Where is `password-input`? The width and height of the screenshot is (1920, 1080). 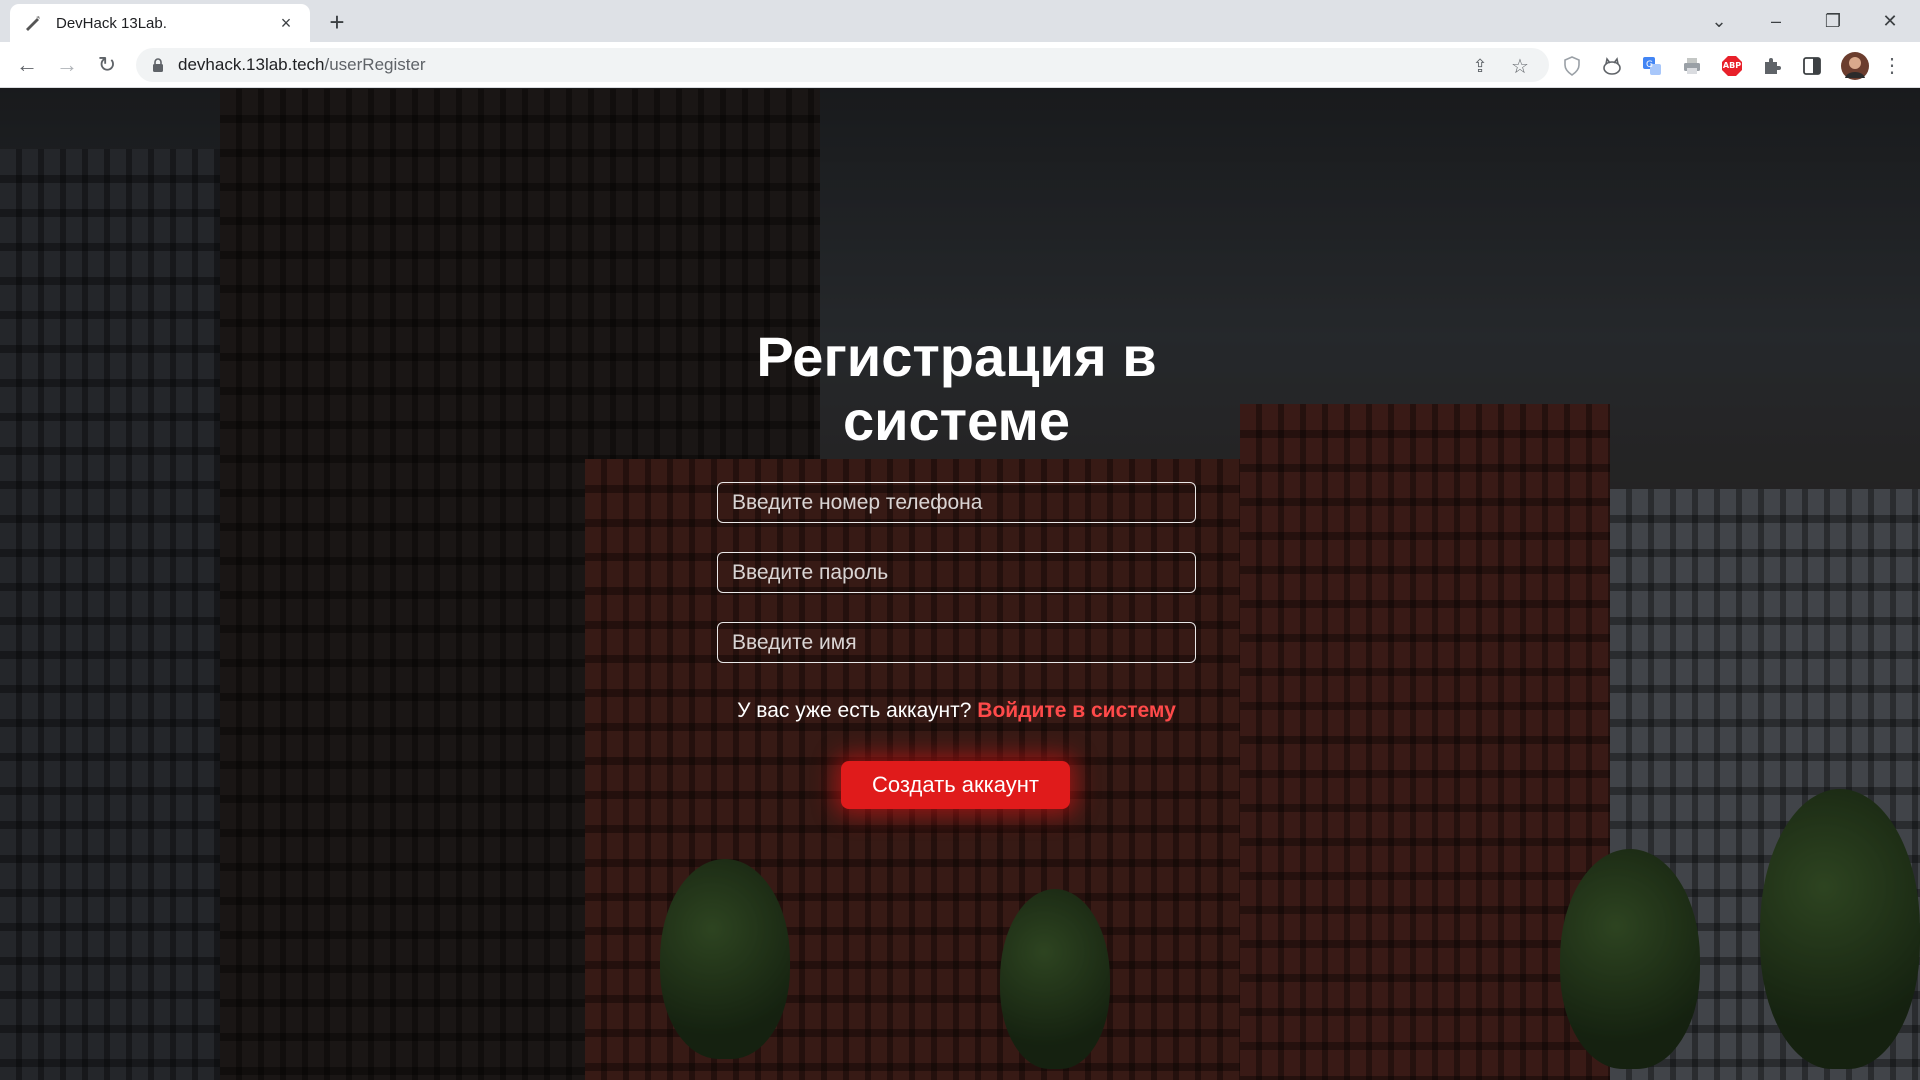
password-input is located at coordinates (956, 572).